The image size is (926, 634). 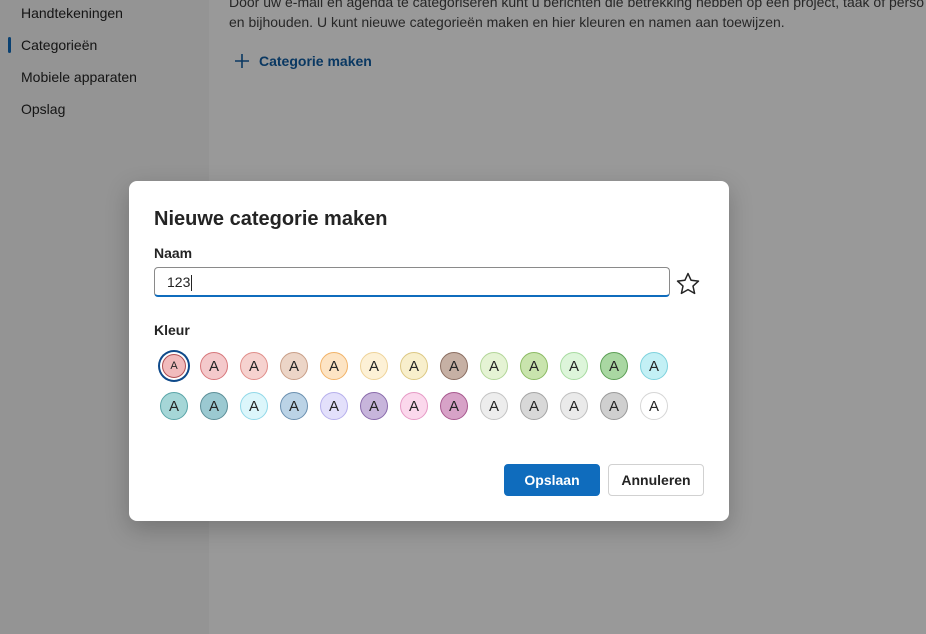 I want to click on text-caret, so click(x=192, y=283).